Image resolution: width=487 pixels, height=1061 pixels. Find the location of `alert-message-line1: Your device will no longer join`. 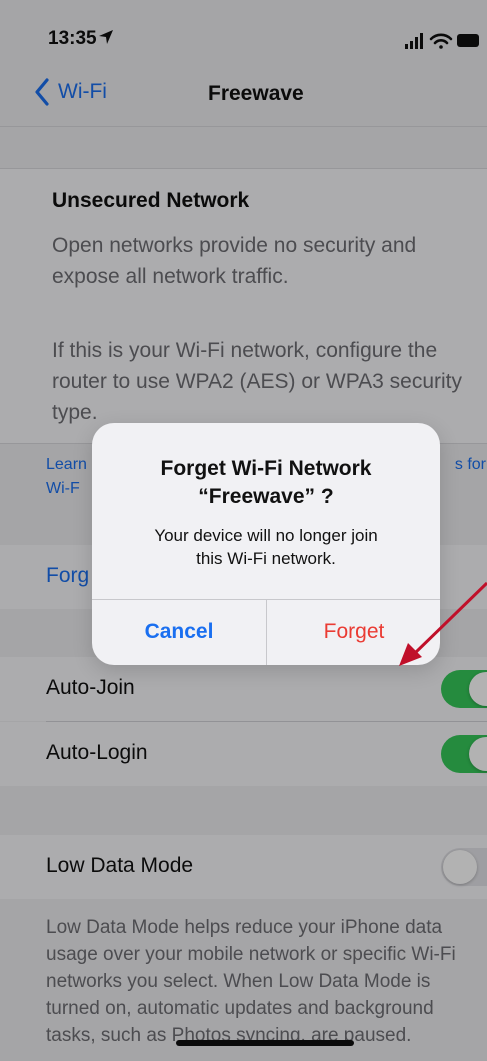

alert-message-line1: Your device will no longer join is located at coordinates (266, 535).